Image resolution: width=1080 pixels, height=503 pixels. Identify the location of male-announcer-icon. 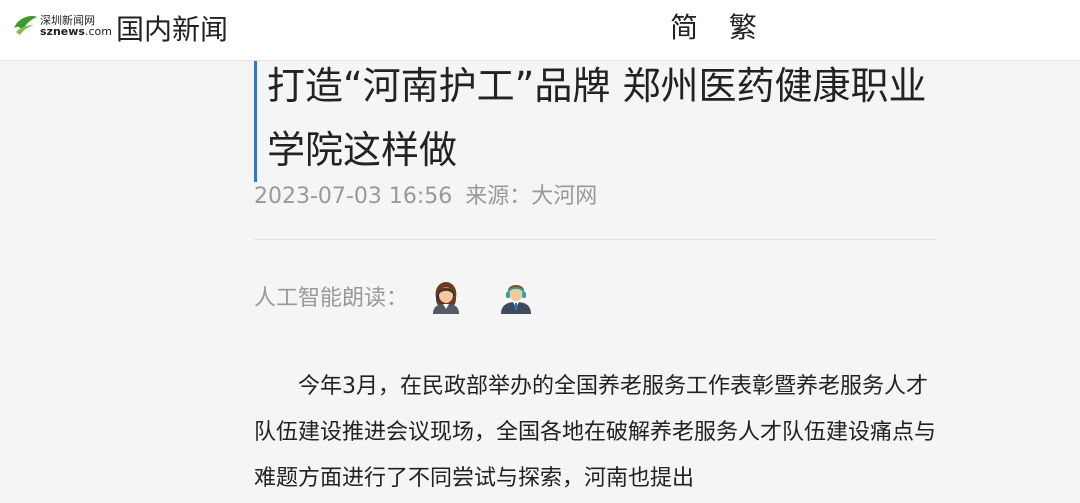
(516, 296).